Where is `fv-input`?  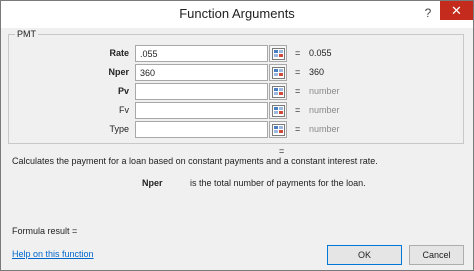
fv-input is located at coordinates (201, 110).